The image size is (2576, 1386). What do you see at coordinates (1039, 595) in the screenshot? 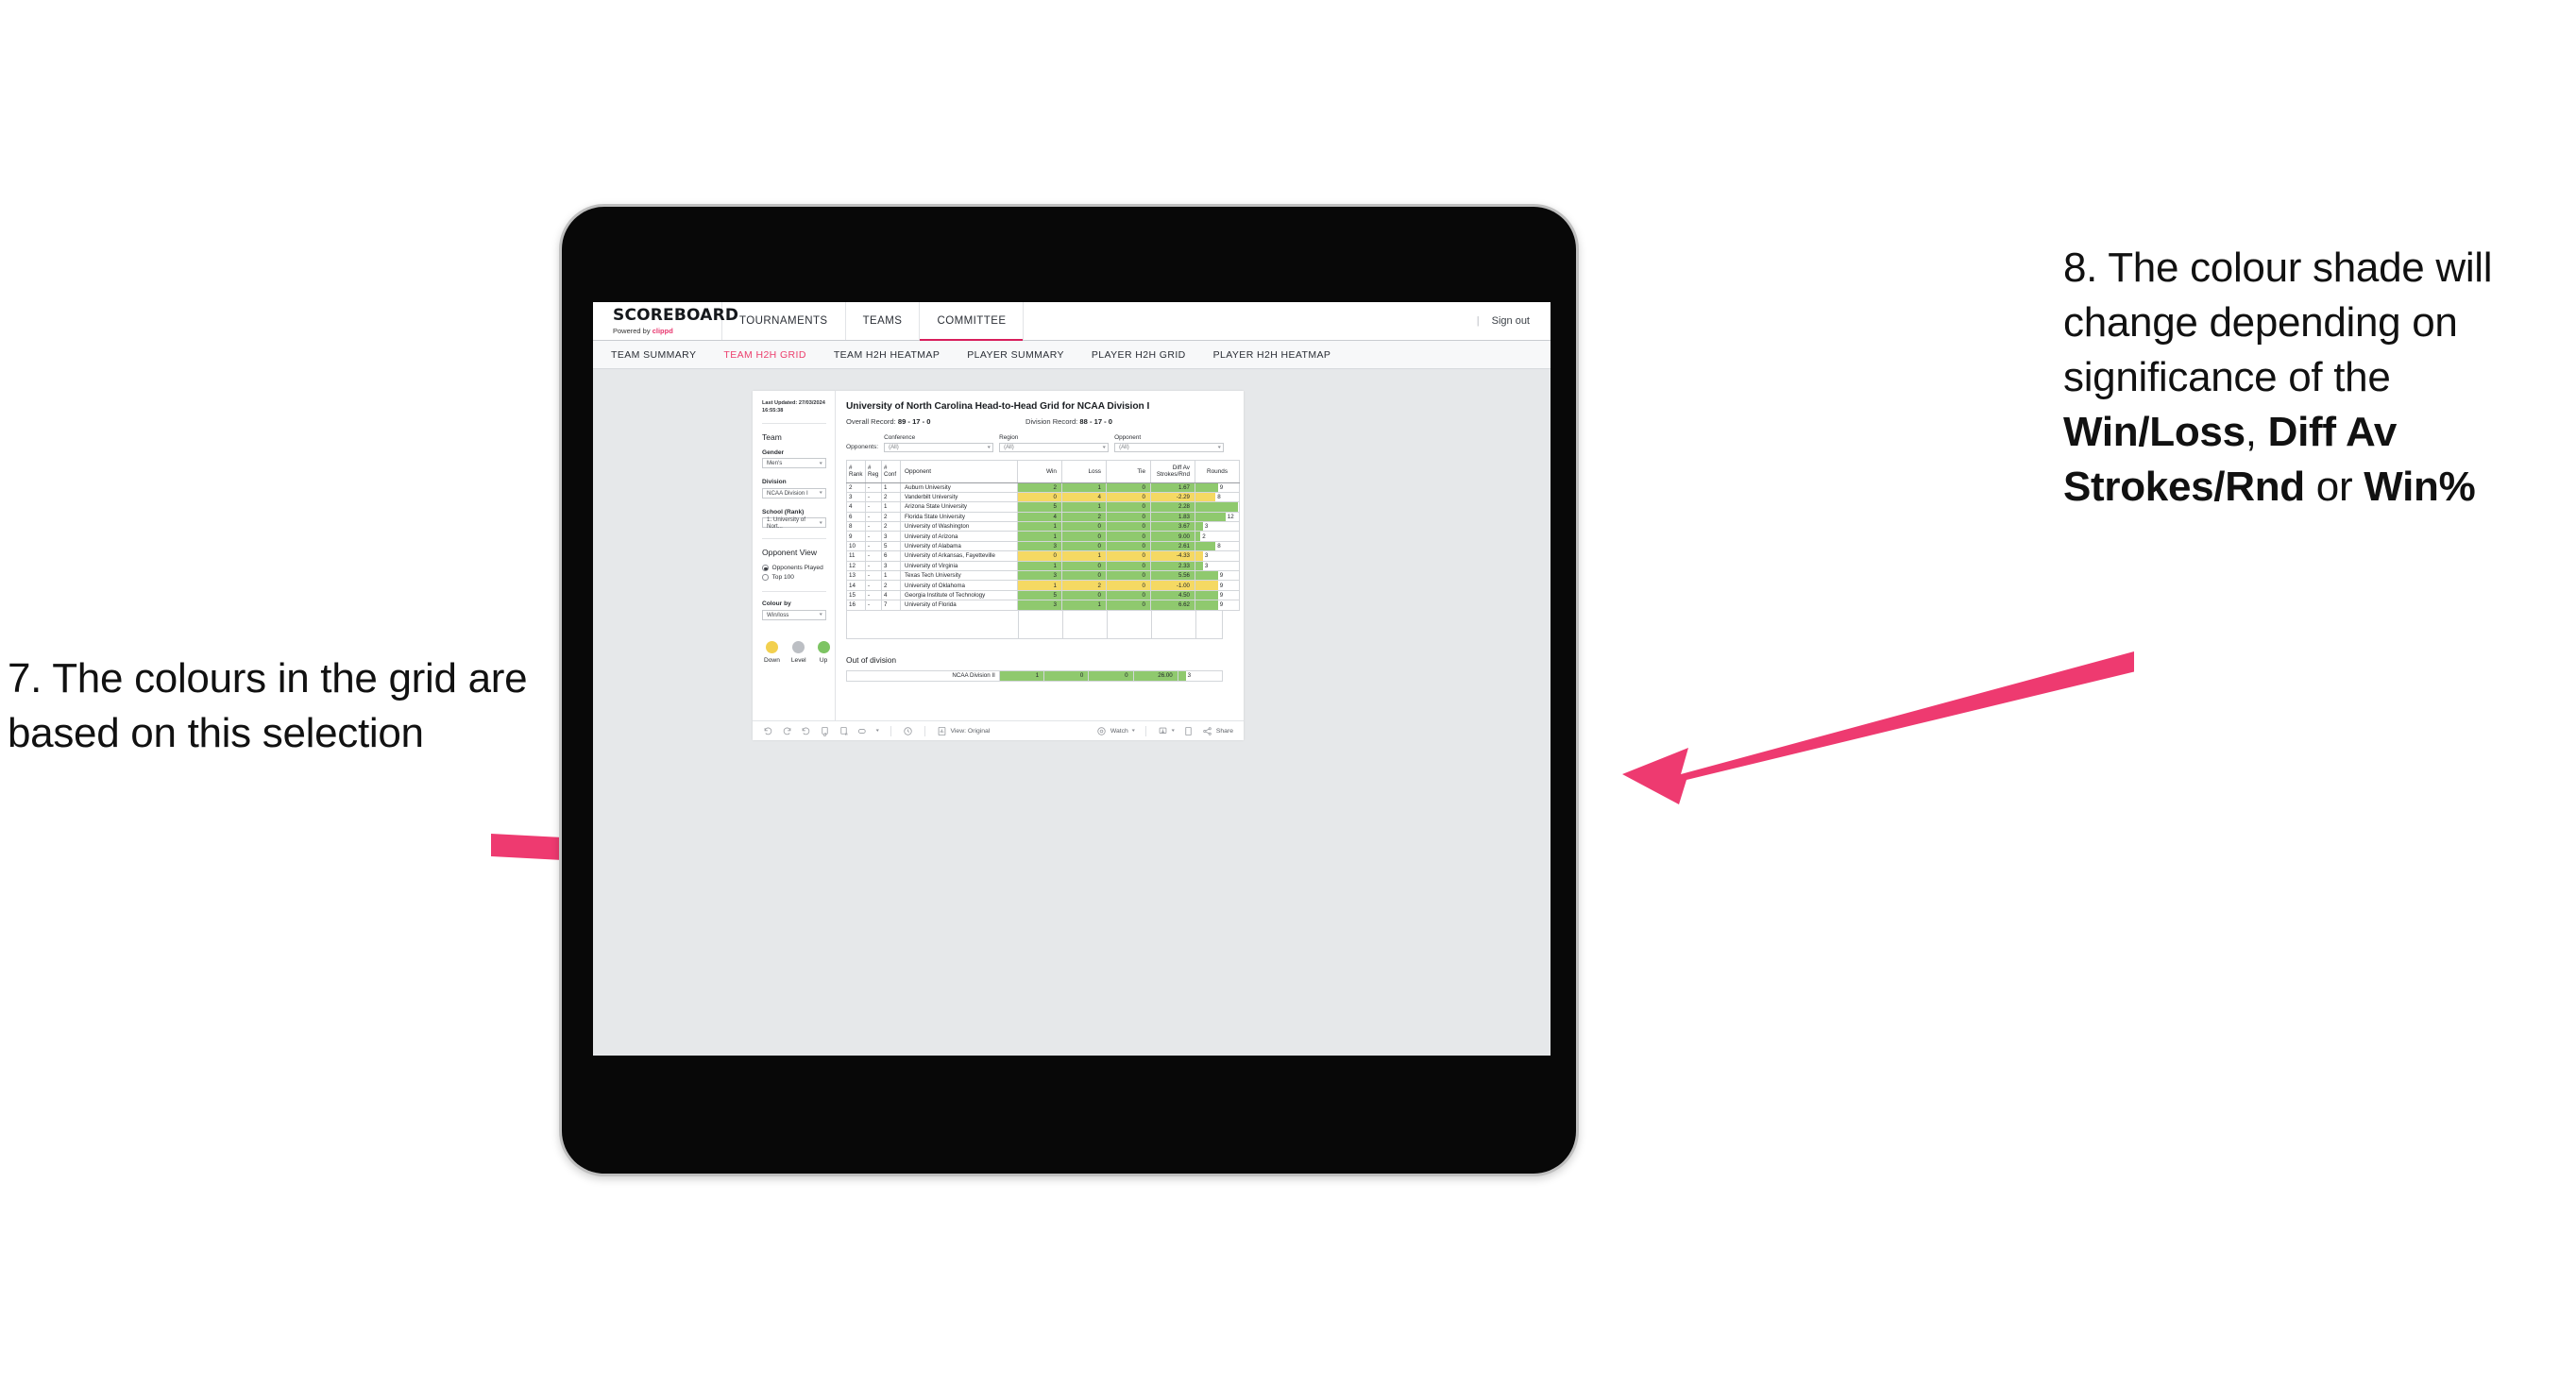
I see `cell-win: 5` at bounding box center [1039, 595].